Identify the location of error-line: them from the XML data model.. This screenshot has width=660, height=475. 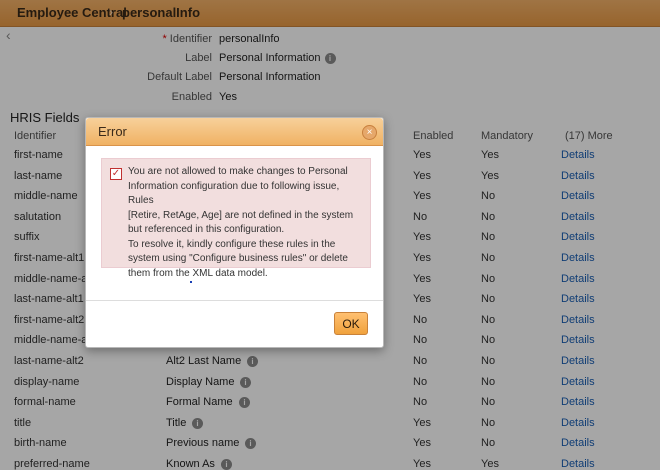
(198, 273).